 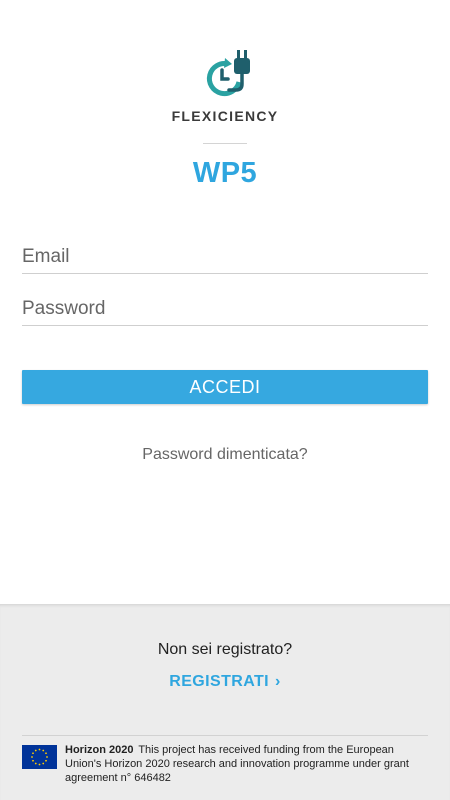 What do you see at coordinates (219, 681) in the screenshot?
I see `register-link-label: REGISTRATI` at bounding box center [219, 681].